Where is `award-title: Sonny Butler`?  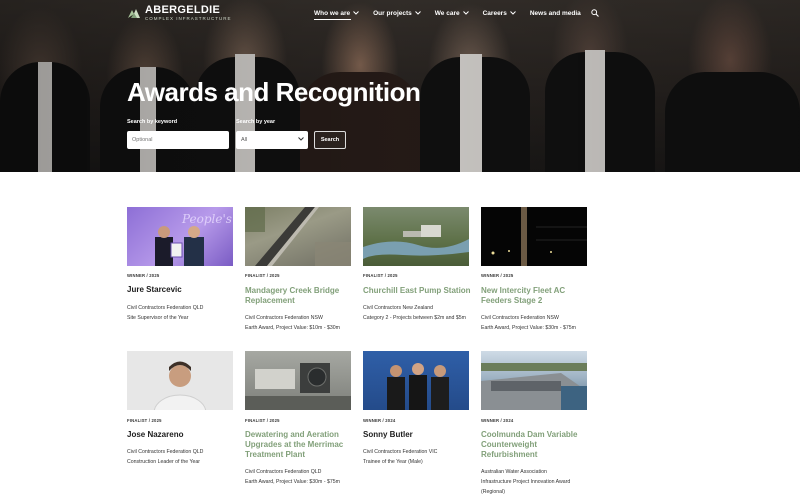 award-title: Sonny Butler is located at coordinates (424, 435).